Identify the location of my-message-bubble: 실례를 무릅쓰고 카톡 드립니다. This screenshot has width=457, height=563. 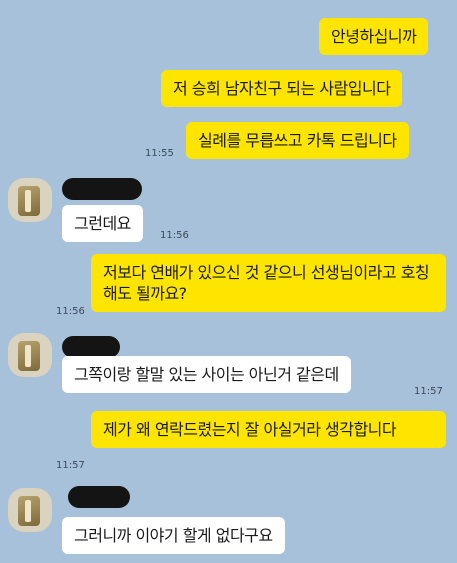
(297, 140).